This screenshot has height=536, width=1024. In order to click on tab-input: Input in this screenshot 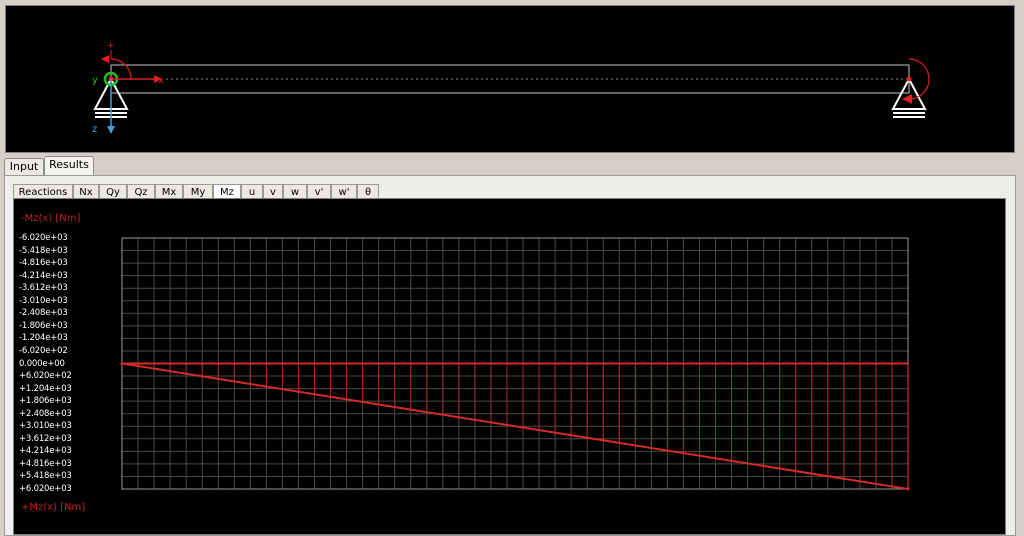, I will do `click(24, 166)`.